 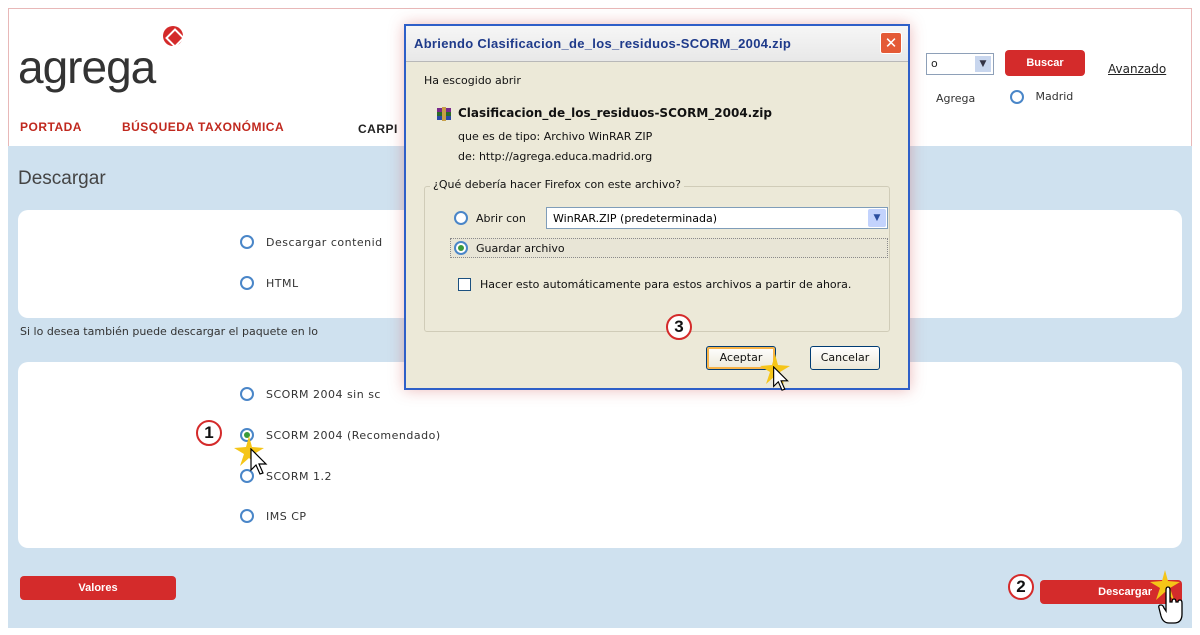 I want to click on option-label: Descargar contenid, so click(x=324, y=242).